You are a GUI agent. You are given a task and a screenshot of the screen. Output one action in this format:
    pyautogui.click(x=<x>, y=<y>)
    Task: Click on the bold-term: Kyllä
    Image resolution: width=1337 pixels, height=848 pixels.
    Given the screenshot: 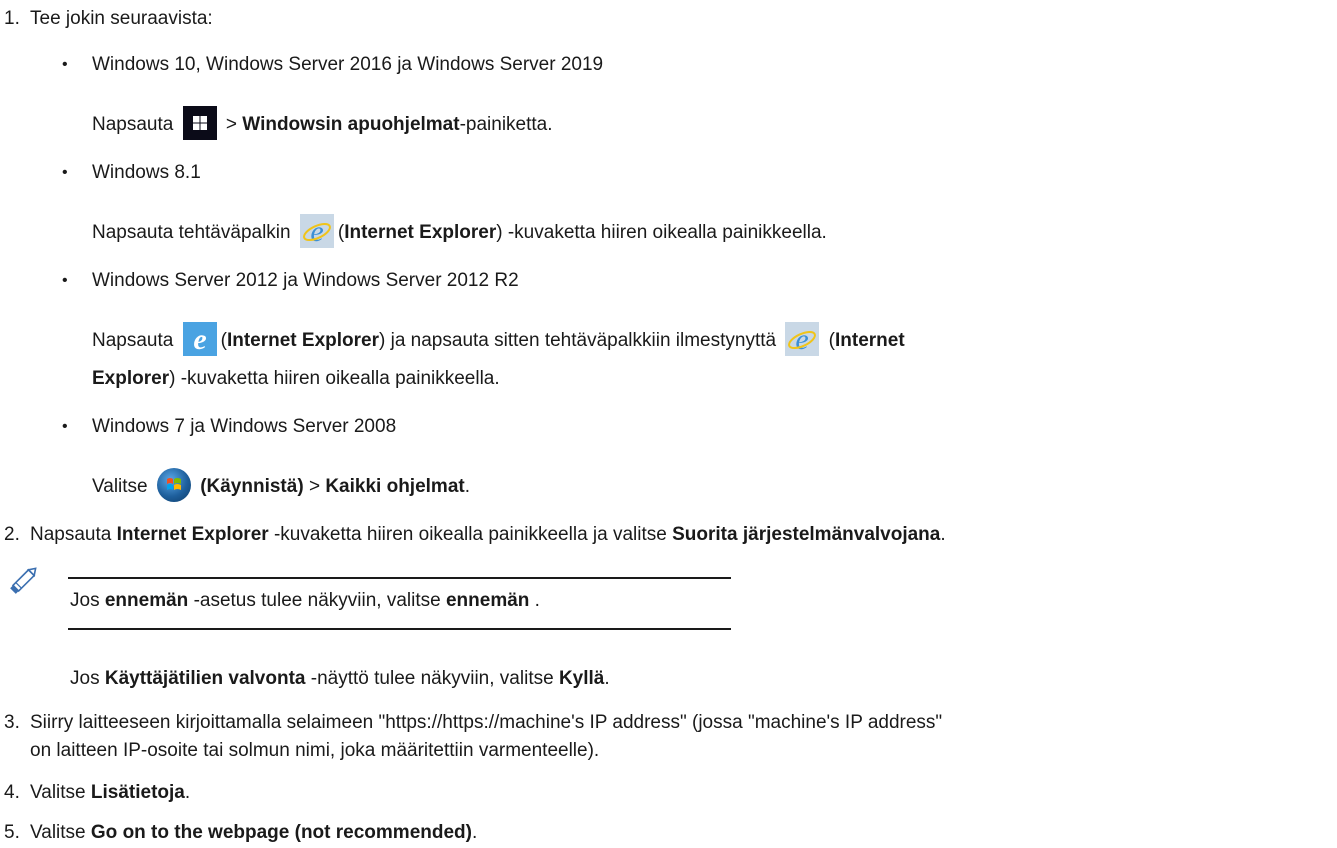 What is the action you would take?
    pyautogui.click(x=581, y=678)
    